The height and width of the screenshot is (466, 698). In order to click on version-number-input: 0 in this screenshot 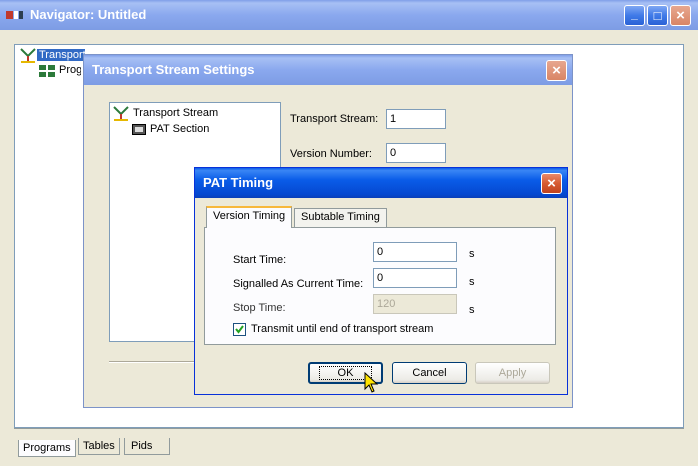, I will do `click(416, 153)`.